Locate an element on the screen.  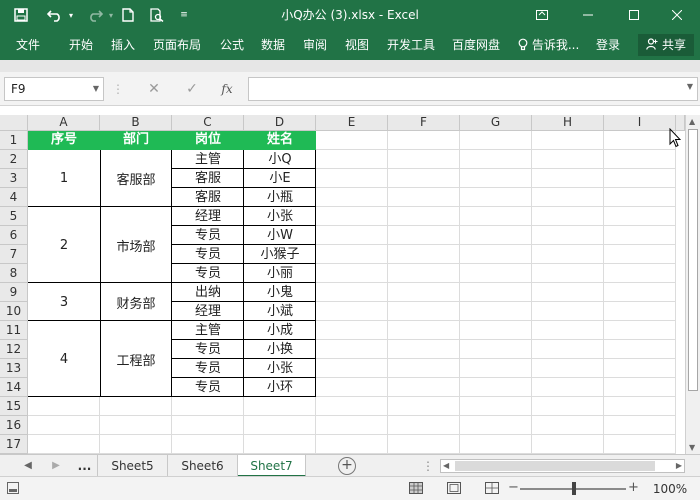
select-all-corner is located at coordinates (14, 123).